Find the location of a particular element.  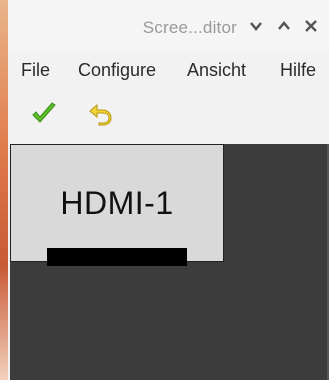

close-button is located at coordinates (311, 26).